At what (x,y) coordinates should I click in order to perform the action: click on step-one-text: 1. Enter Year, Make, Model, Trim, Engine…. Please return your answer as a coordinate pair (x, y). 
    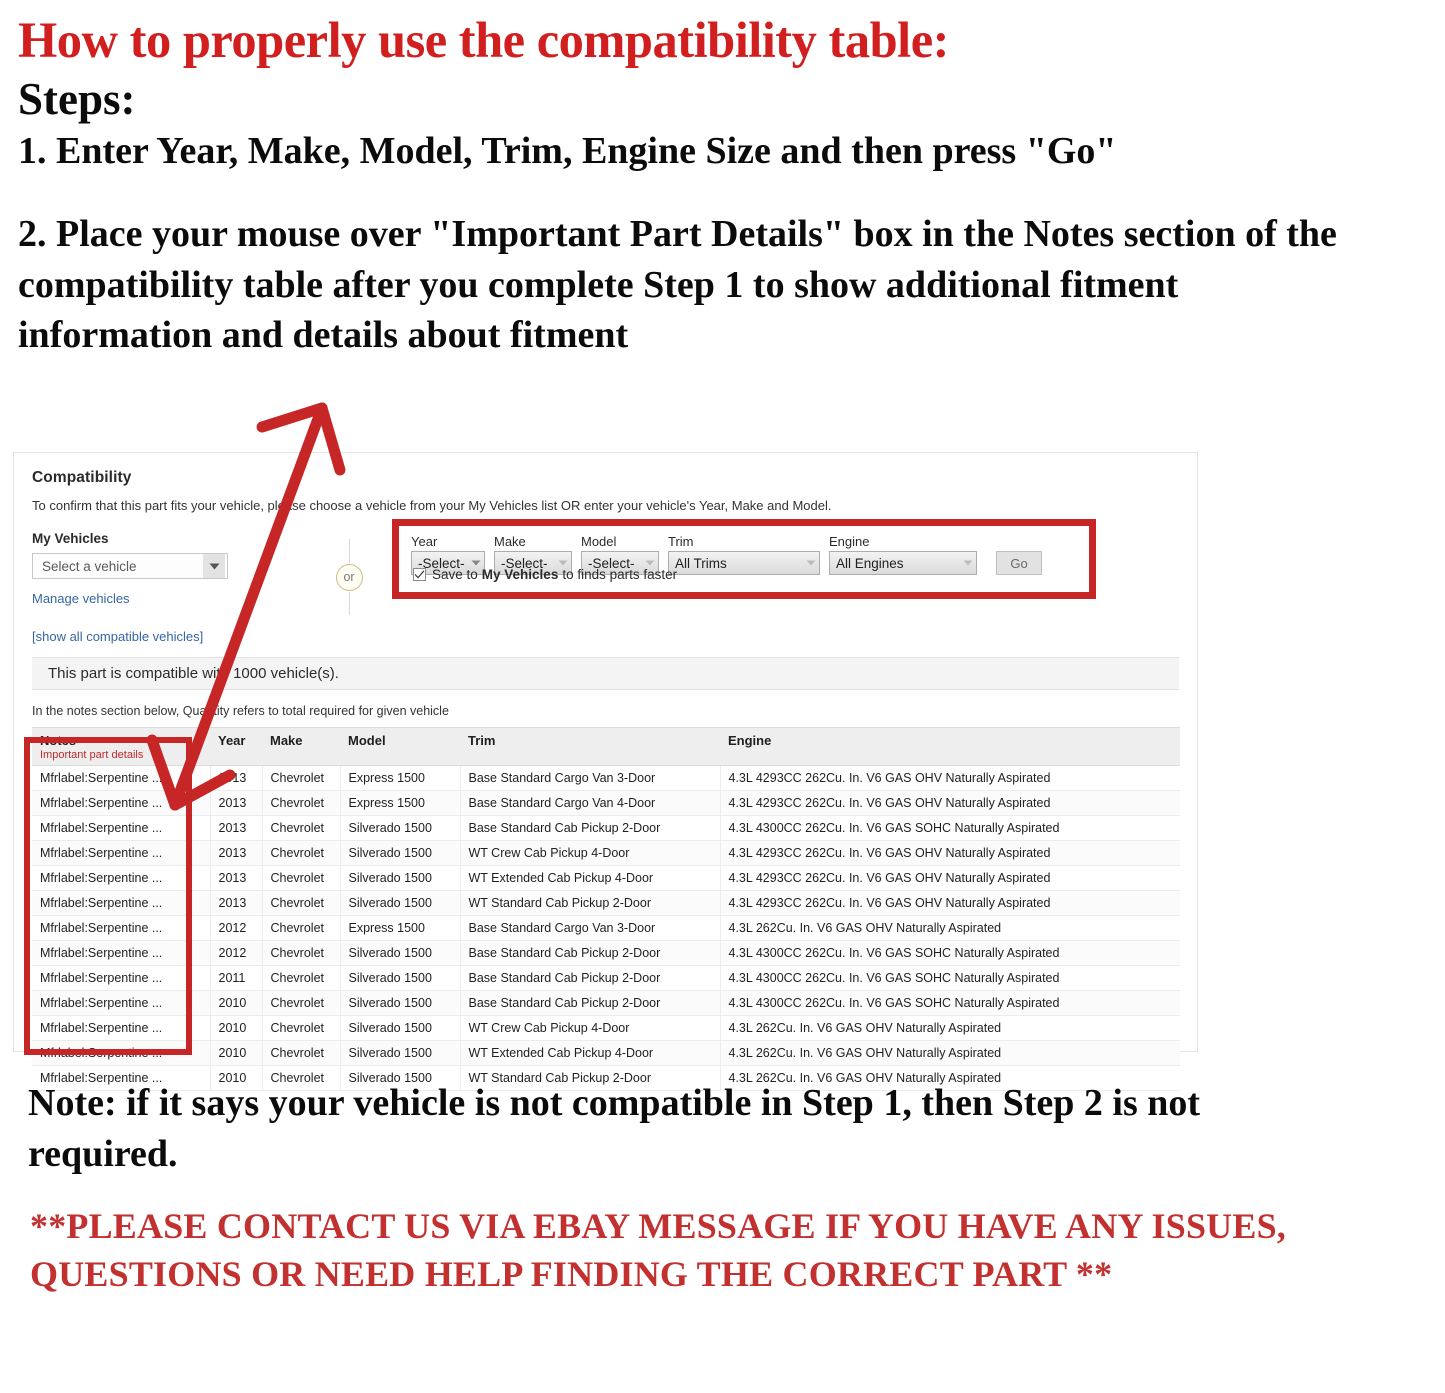
    Looking at the image, I should click on (567, 150).